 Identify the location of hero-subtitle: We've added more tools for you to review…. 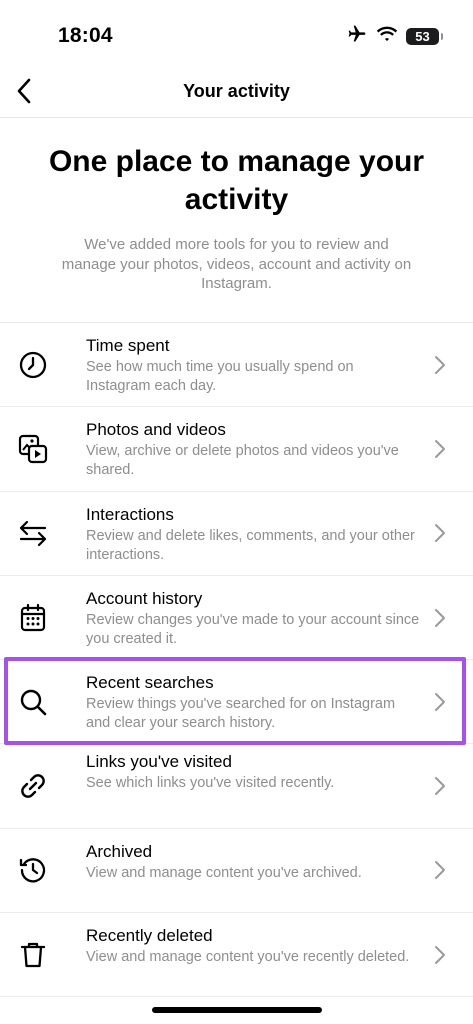
(236, 264).